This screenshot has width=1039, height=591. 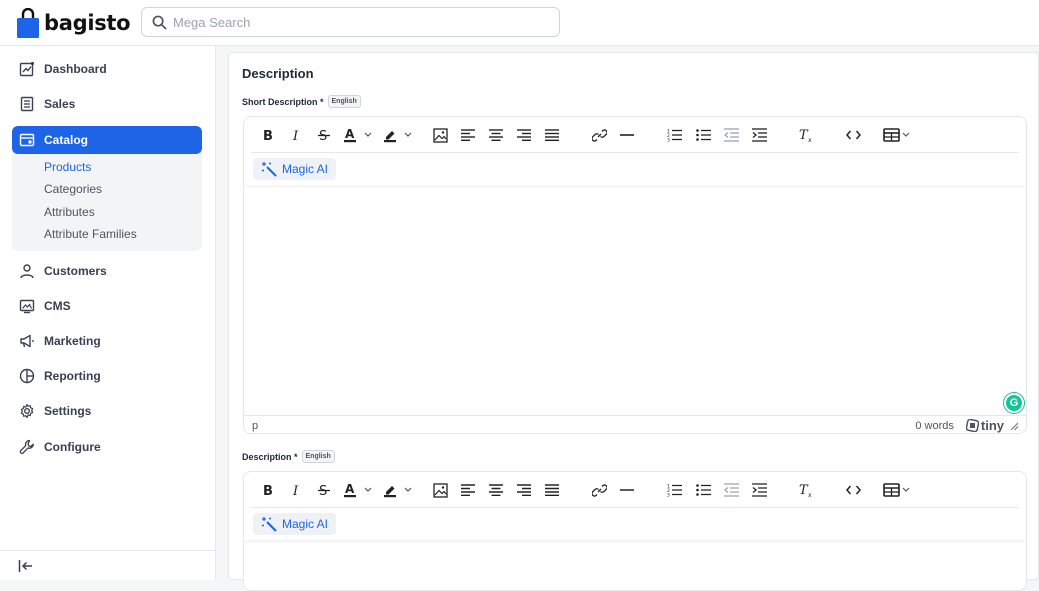 What do you see at coordinates (68, 411) in the screenshot?
I see `sidebar-item-label: Settings` at bounding box center [68, 411].